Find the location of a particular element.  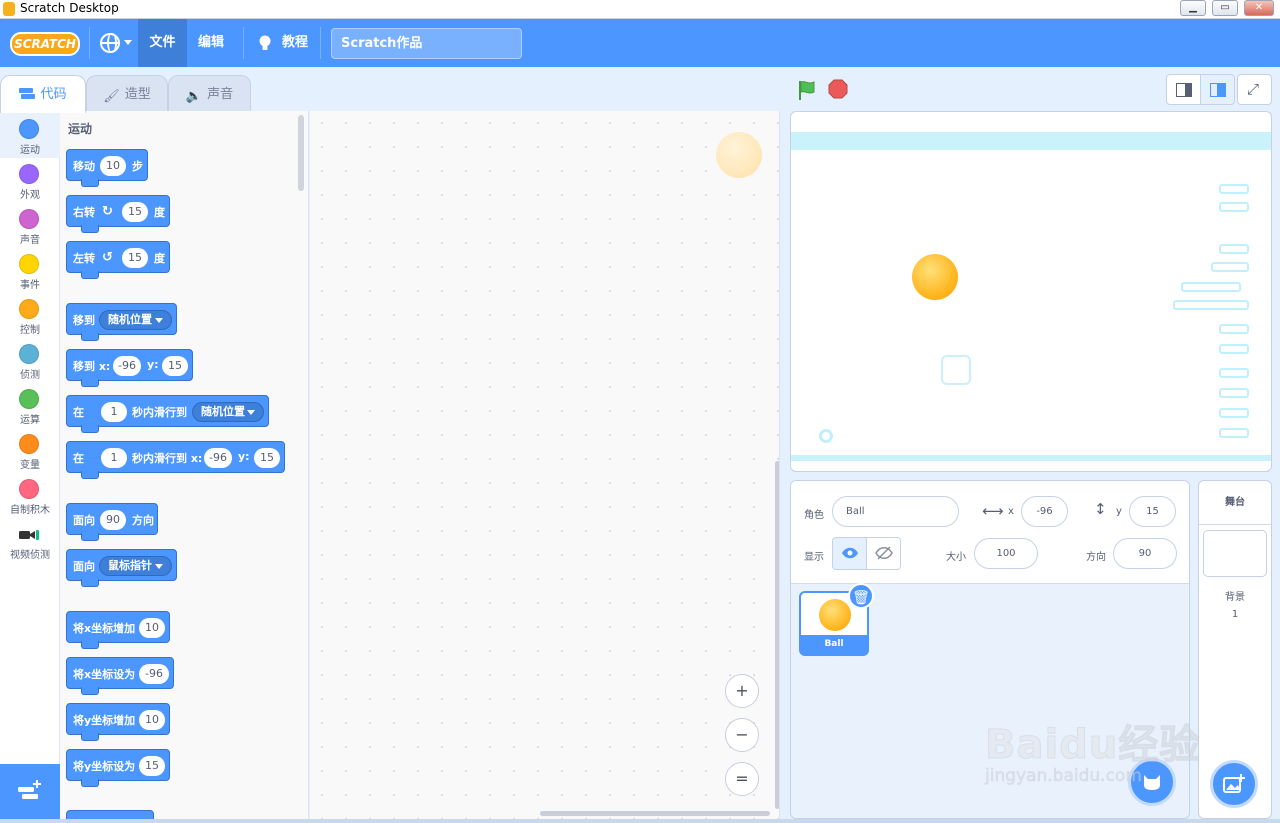

brush-icon: 🖌 is located at coordinates (111, 96).